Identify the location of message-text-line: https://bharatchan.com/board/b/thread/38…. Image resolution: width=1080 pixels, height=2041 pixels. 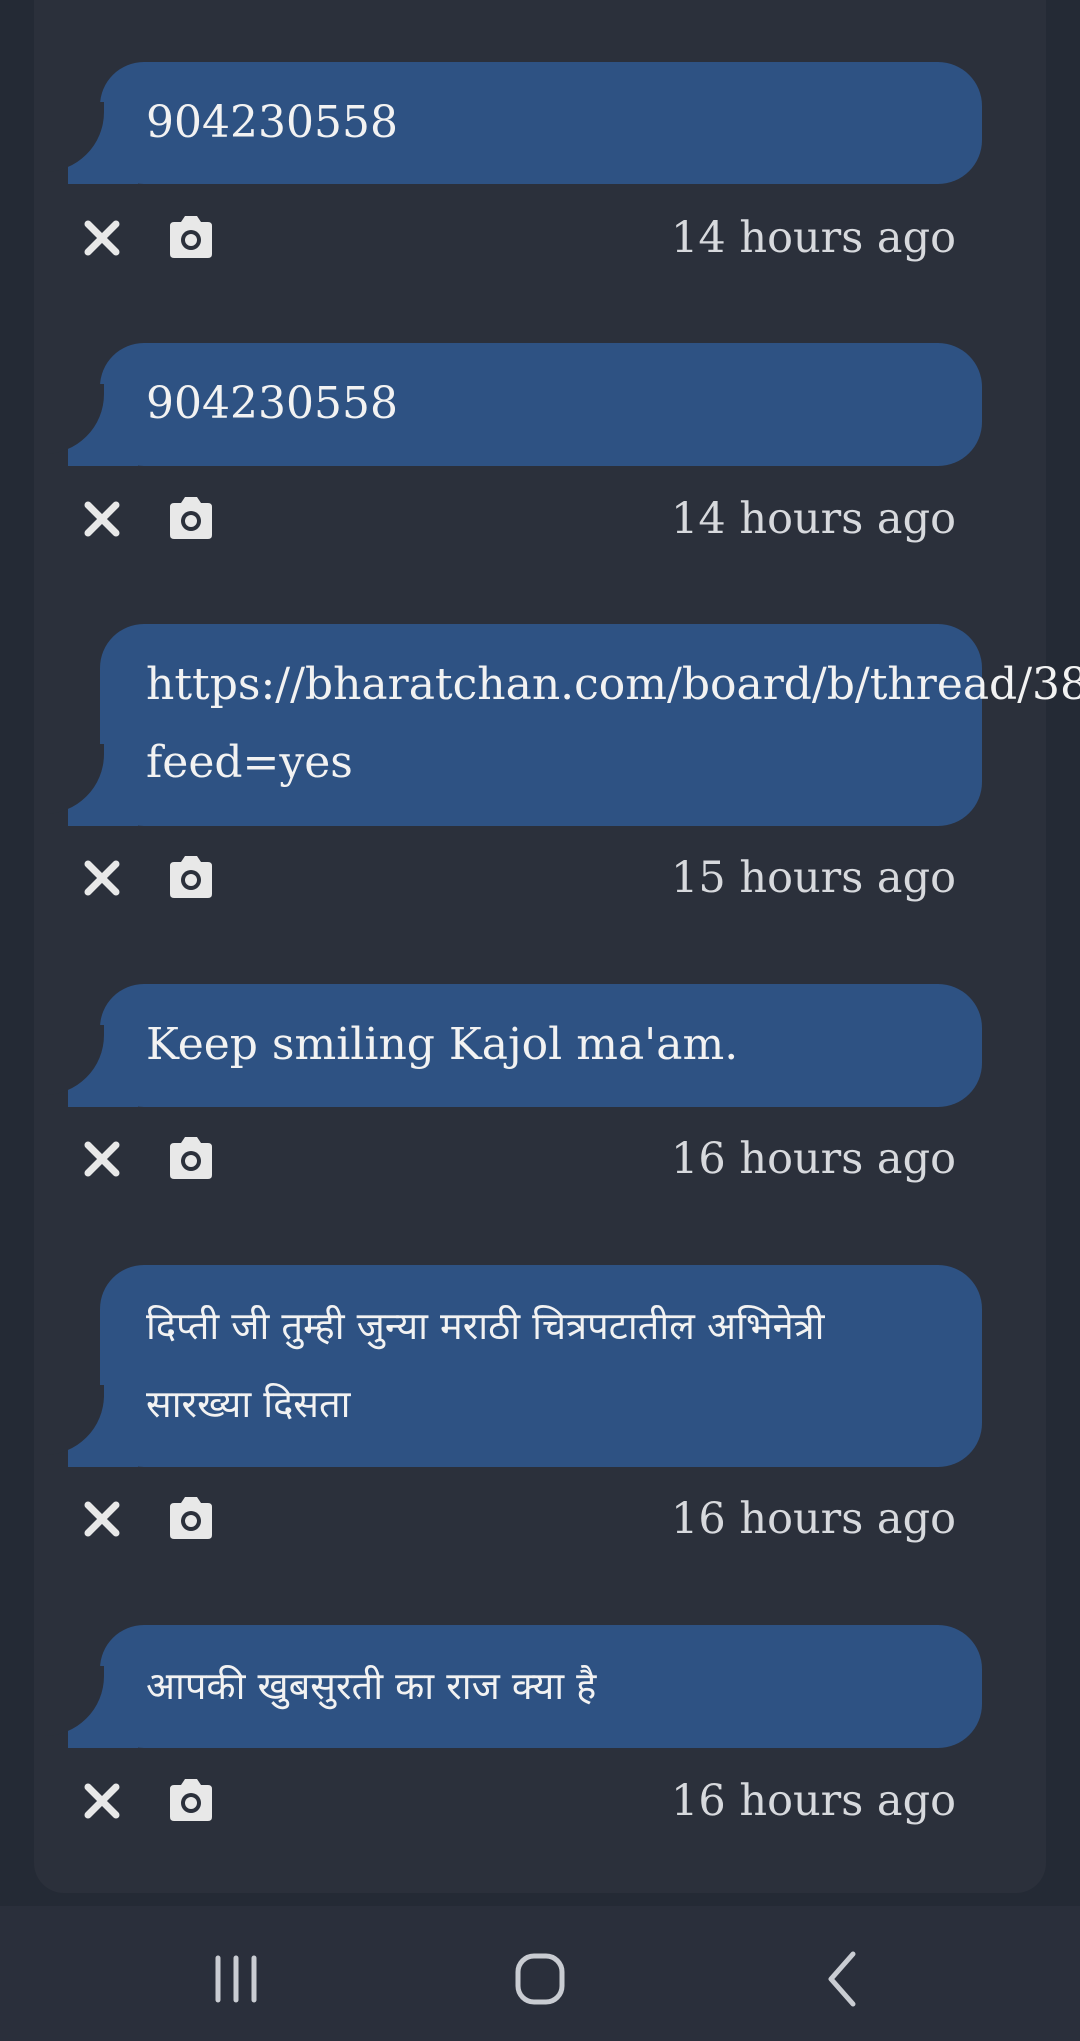
(613, 684).